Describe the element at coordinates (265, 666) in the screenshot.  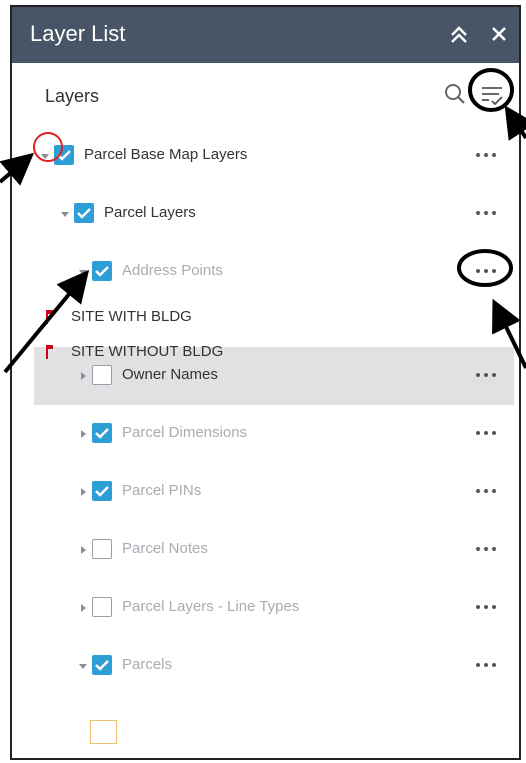
I see `layer-row: Parcels` at that location.